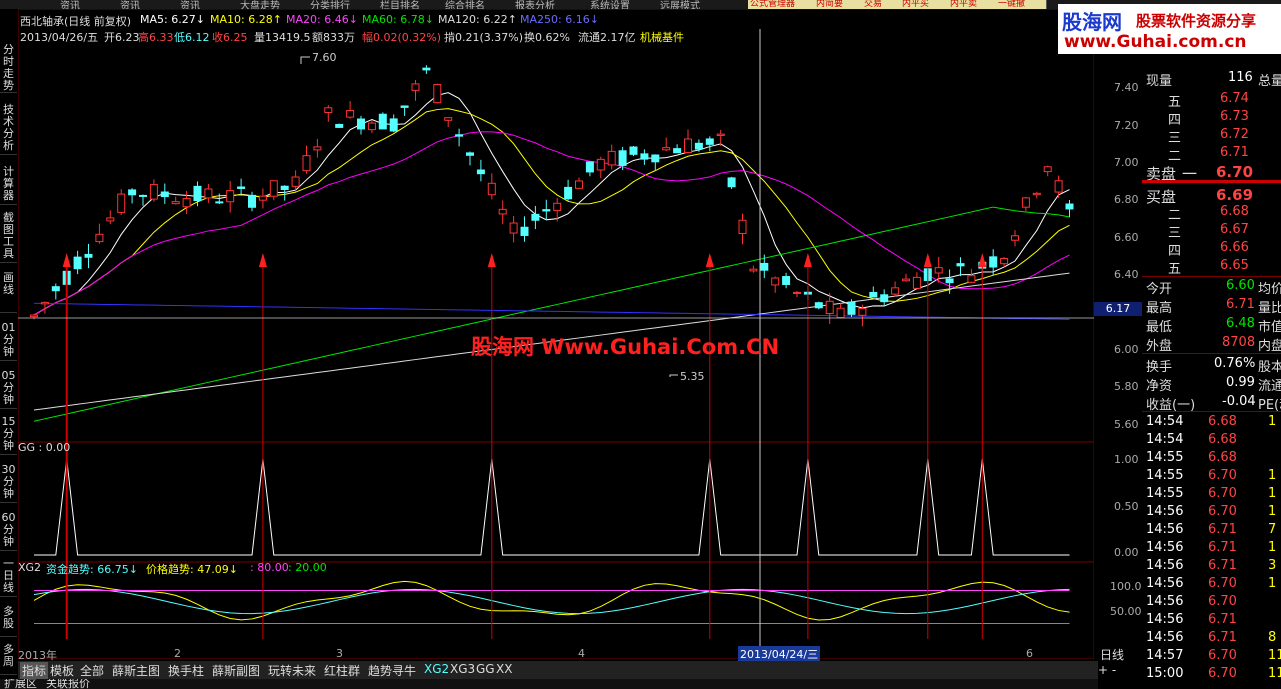  I want to click on top-tab: 系统设置, so click(610, 4).